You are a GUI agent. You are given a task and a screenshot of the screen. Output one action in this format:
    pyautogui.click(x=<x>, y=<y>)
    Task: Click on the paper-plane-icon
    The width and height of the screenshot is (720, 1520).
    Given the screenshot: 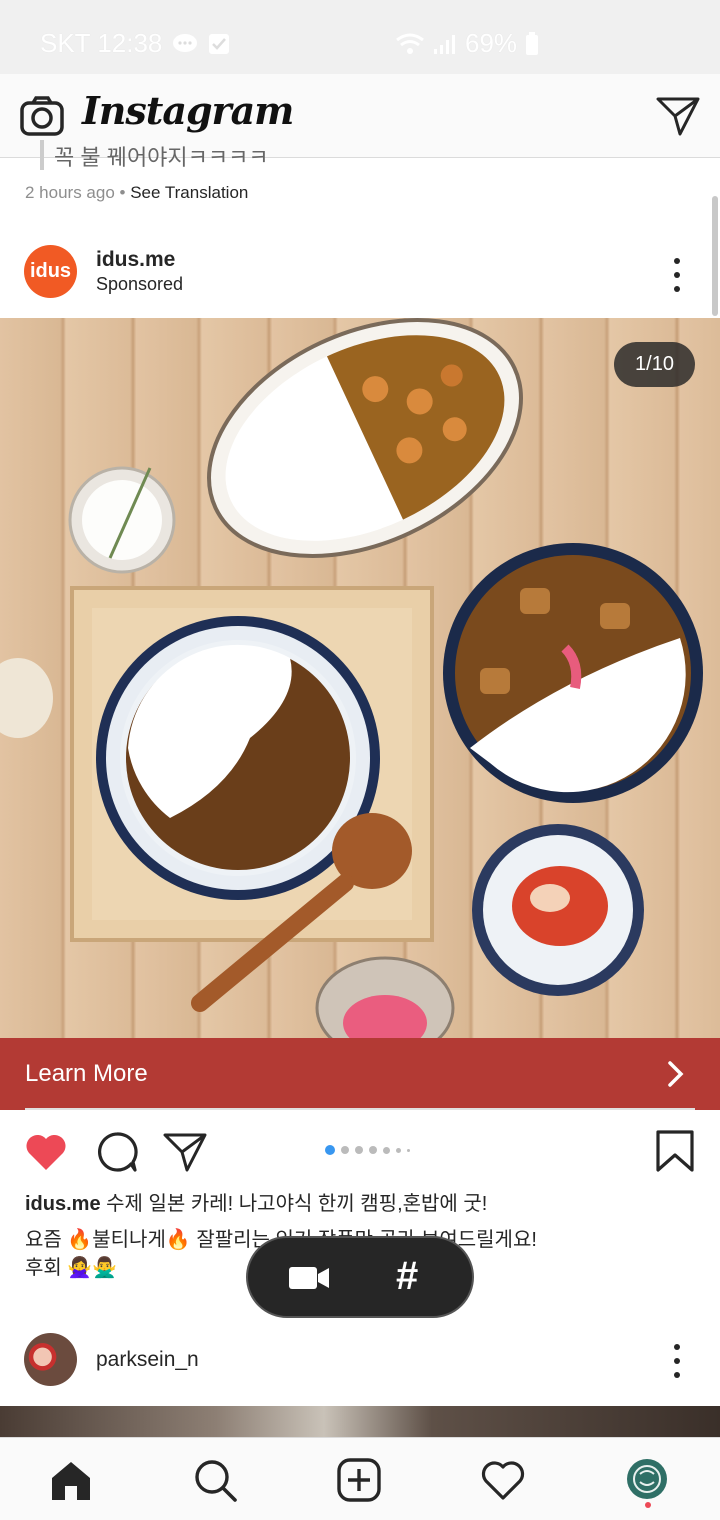 What is the action you would take?
    pyautogui.click(x=678, y=116)
    